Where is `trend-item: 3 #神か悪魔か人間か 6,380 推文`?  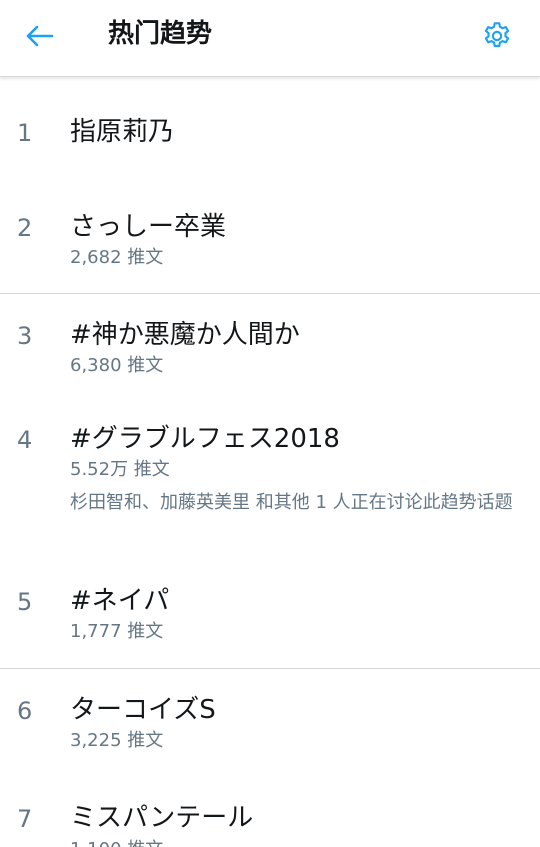
trend-item: 3 #神か悪魔か人間か 6,380 推文 is located at coordinates (270, 350).